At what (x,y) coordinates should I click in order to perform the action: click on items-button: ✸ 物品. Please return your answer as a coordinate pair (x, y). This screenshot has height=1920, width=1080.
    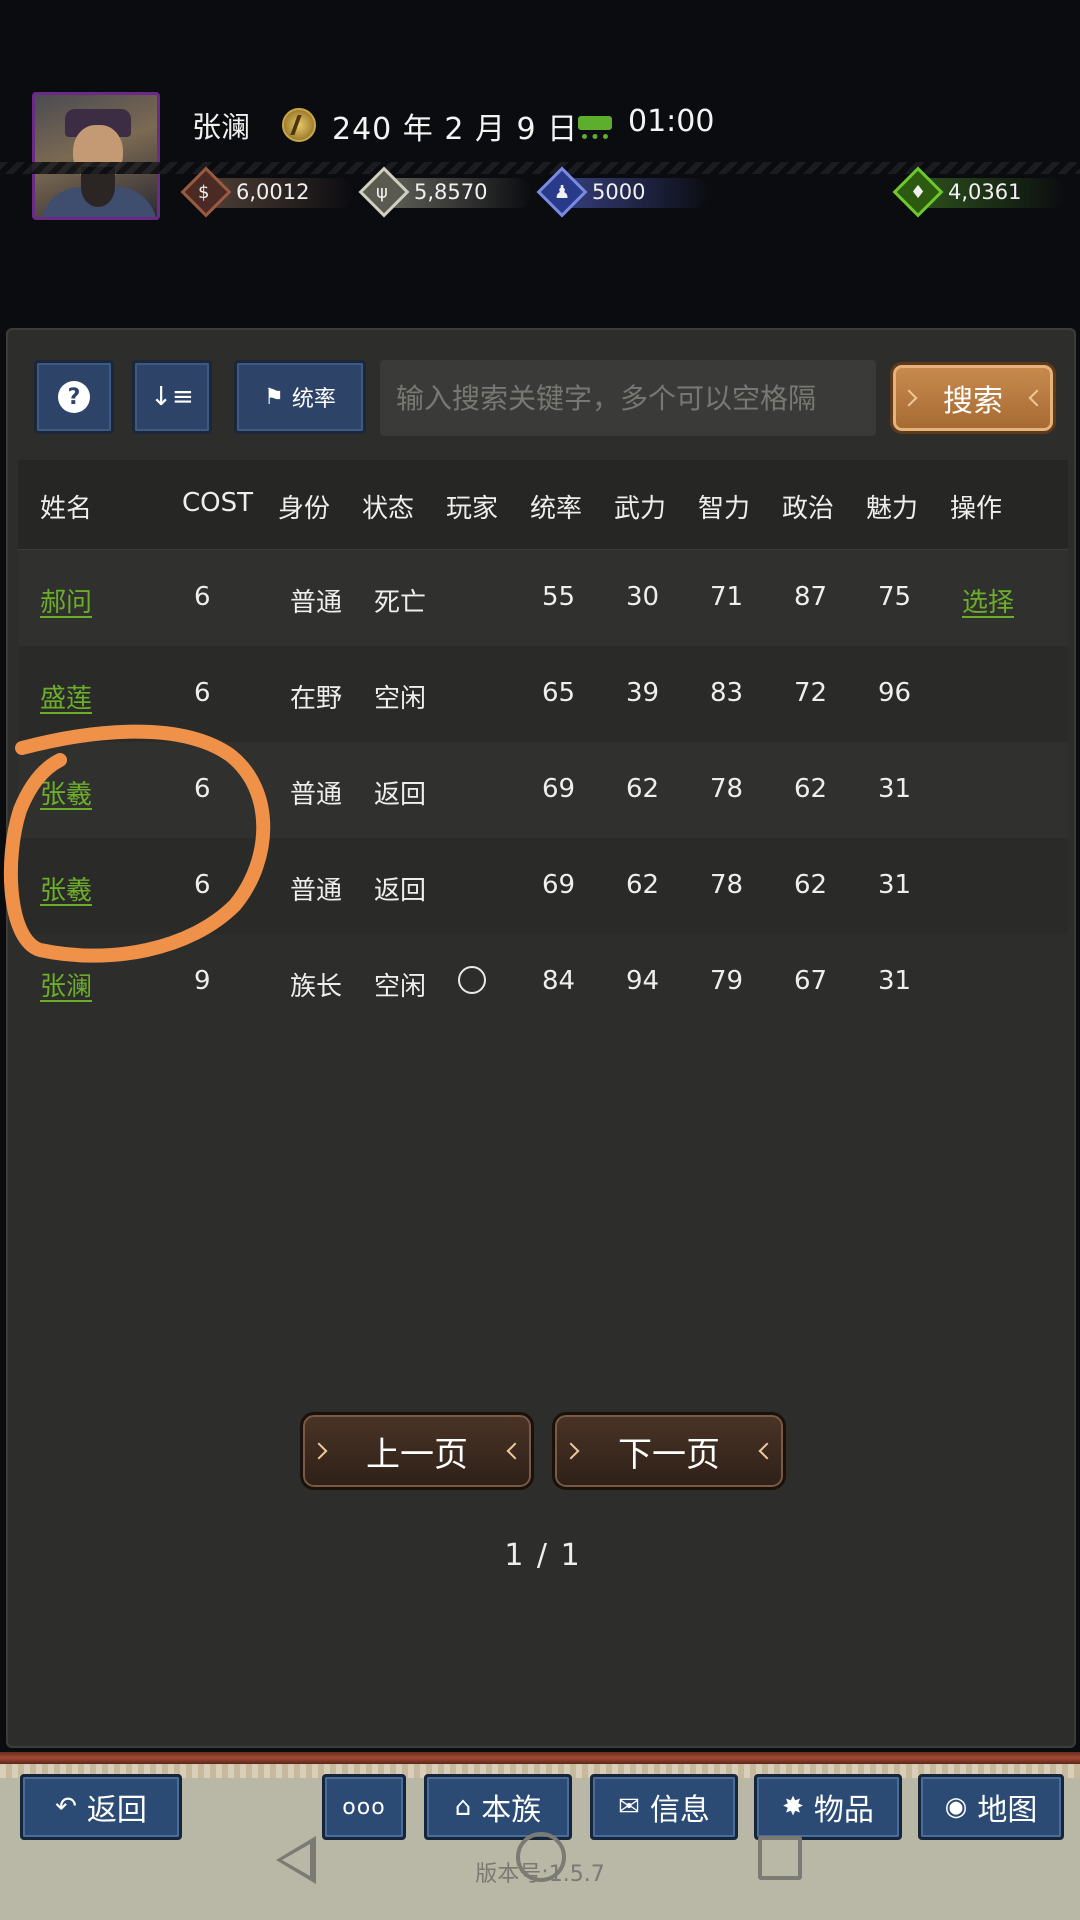
    Looking at the image, I should click on (828, 1807).